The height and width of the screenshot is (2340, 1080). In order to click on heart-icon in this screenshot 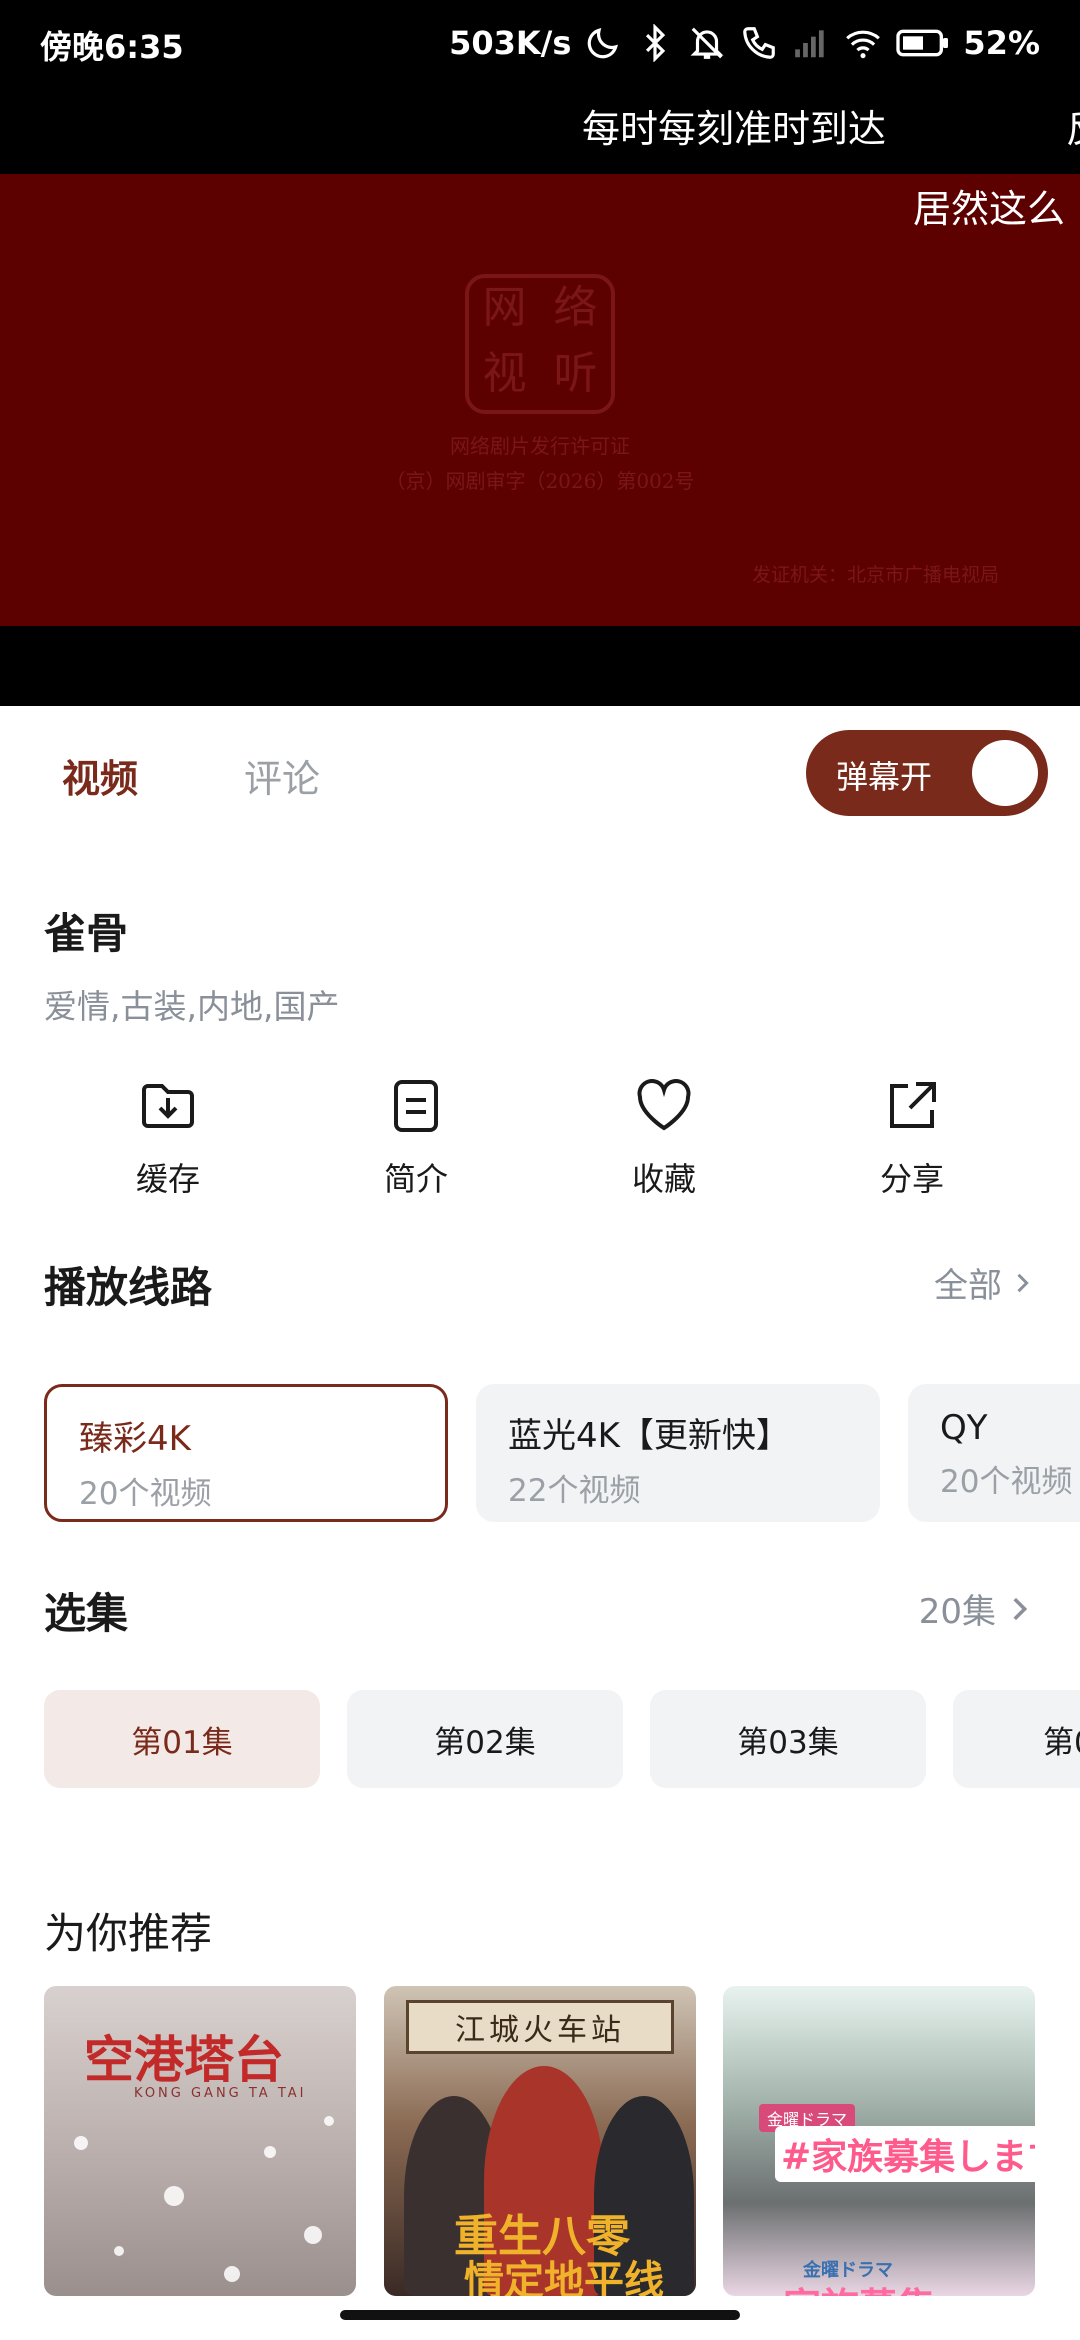, I will do `click(664, 1106)`.